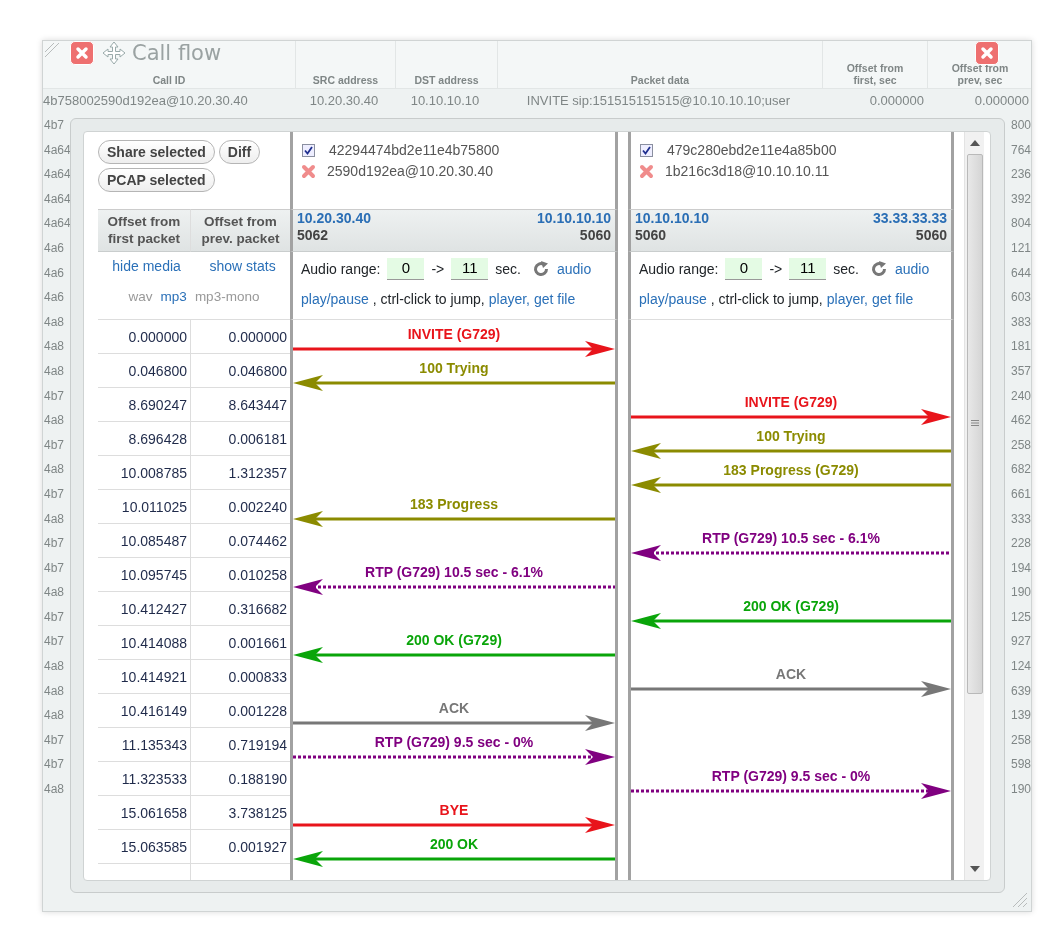  I want to click on table-cell-text: 4a6, so click(54, 248).